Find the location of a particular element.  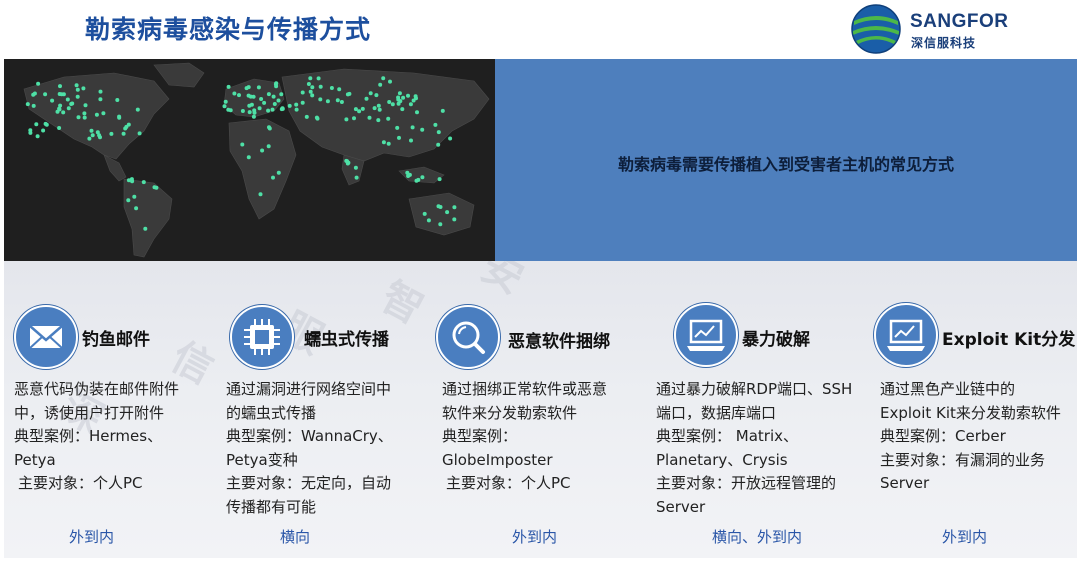

desc-line: Petya is located at coordinates (35, 459).